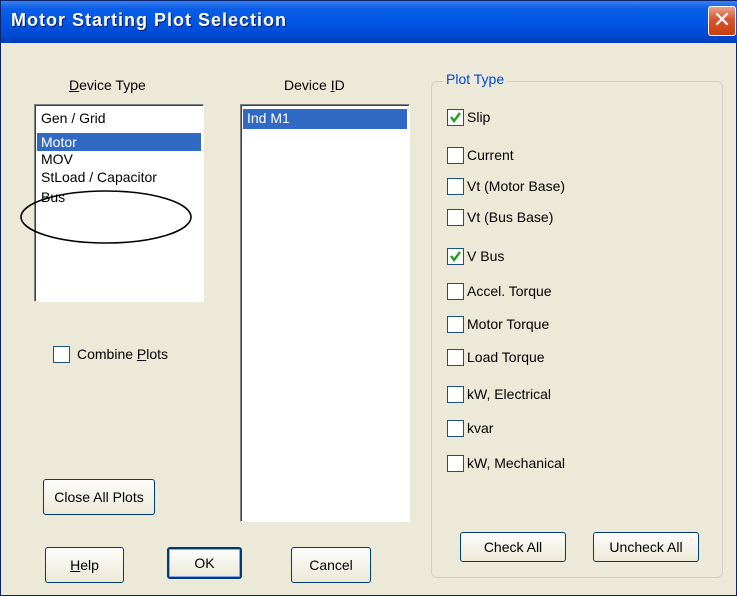 The height and width of the screenshot is (596, 737). I want to click on option-label-motor-torque: Motor Torque, so click(508, 324).